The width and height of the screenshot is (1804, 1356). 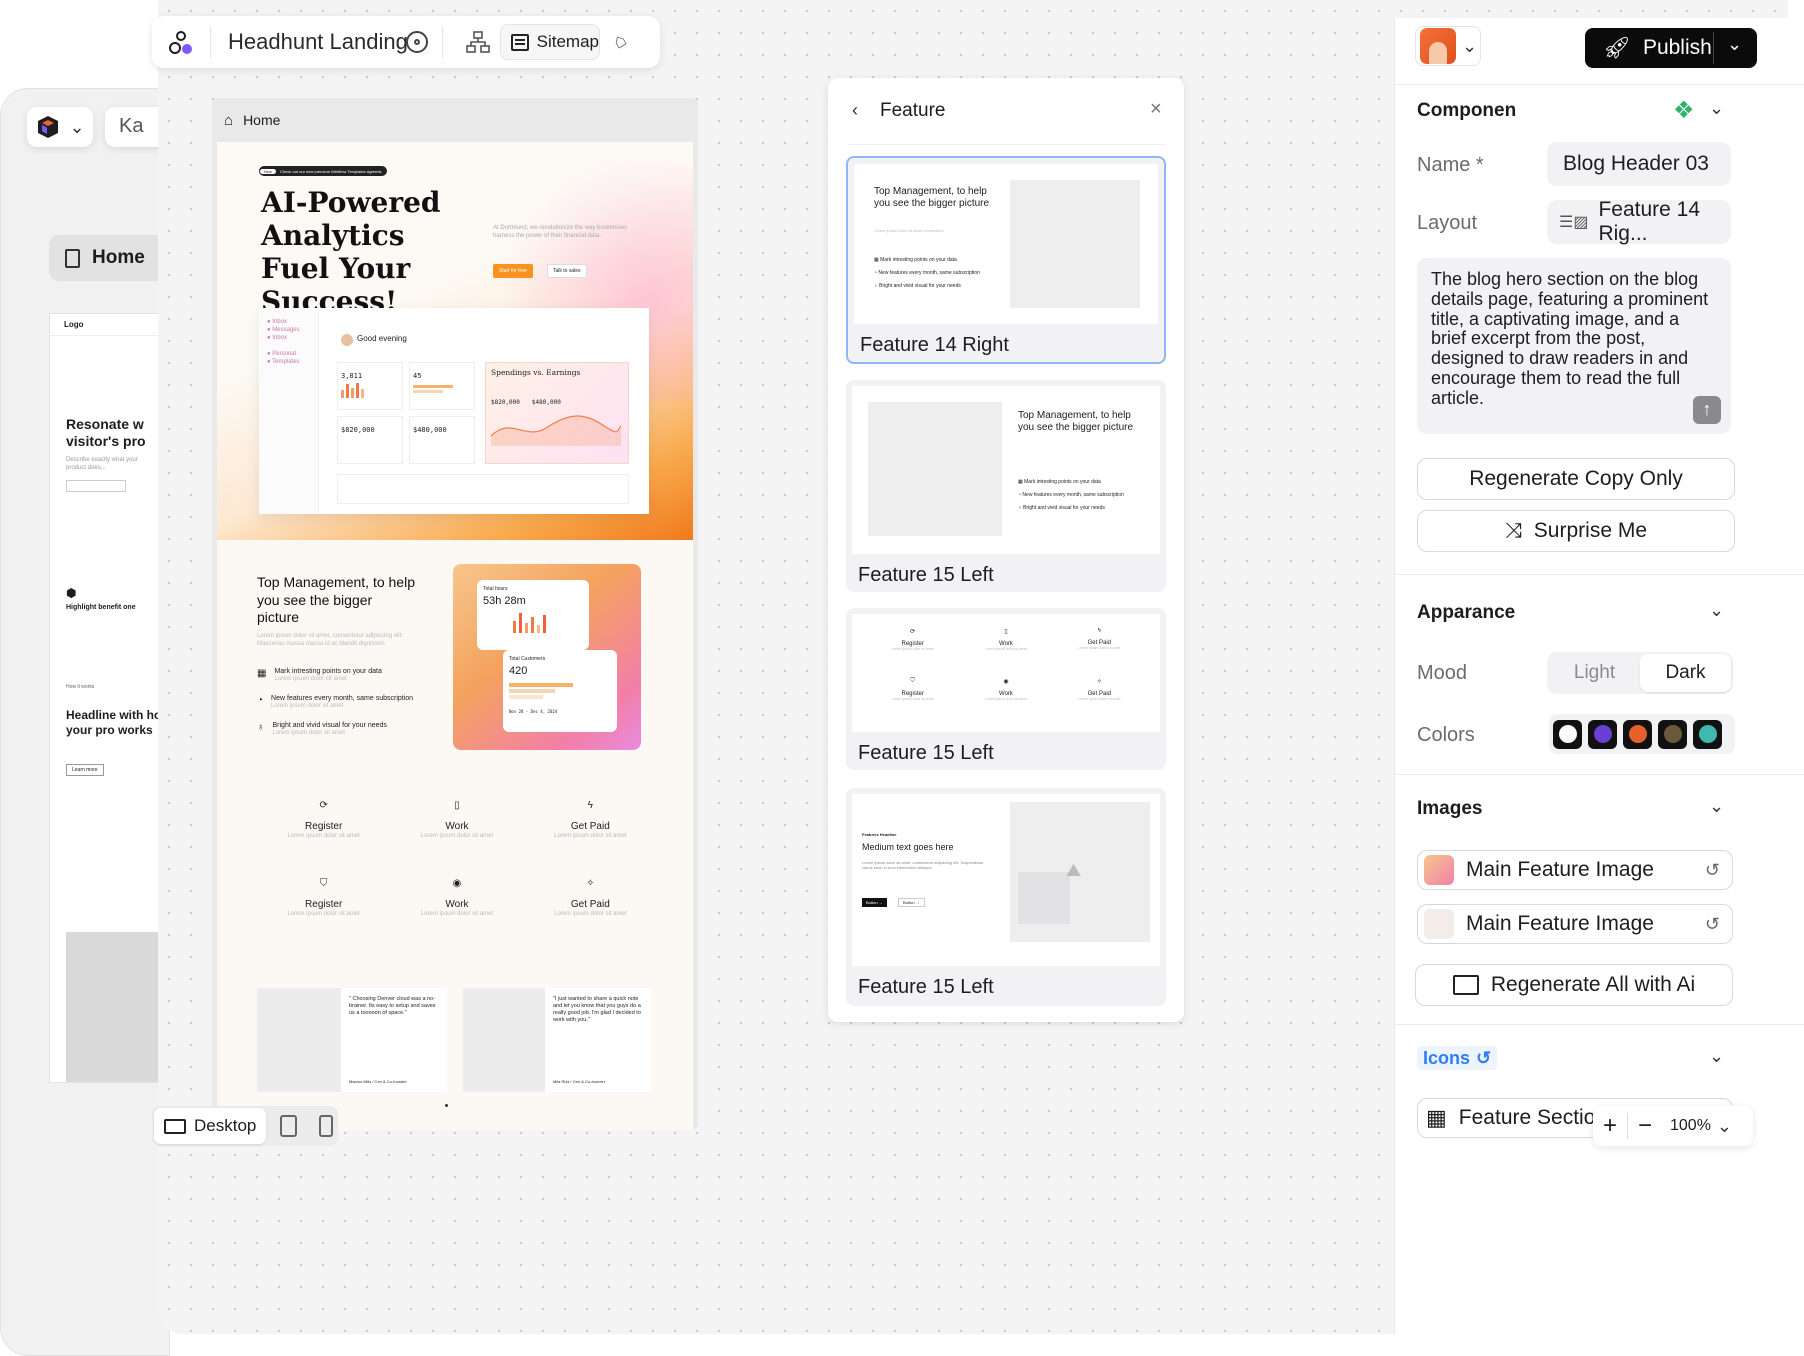 I want to click on top-toolbar: Headhunt Landing Sitemap ⌂, so click(x=406, y=42).